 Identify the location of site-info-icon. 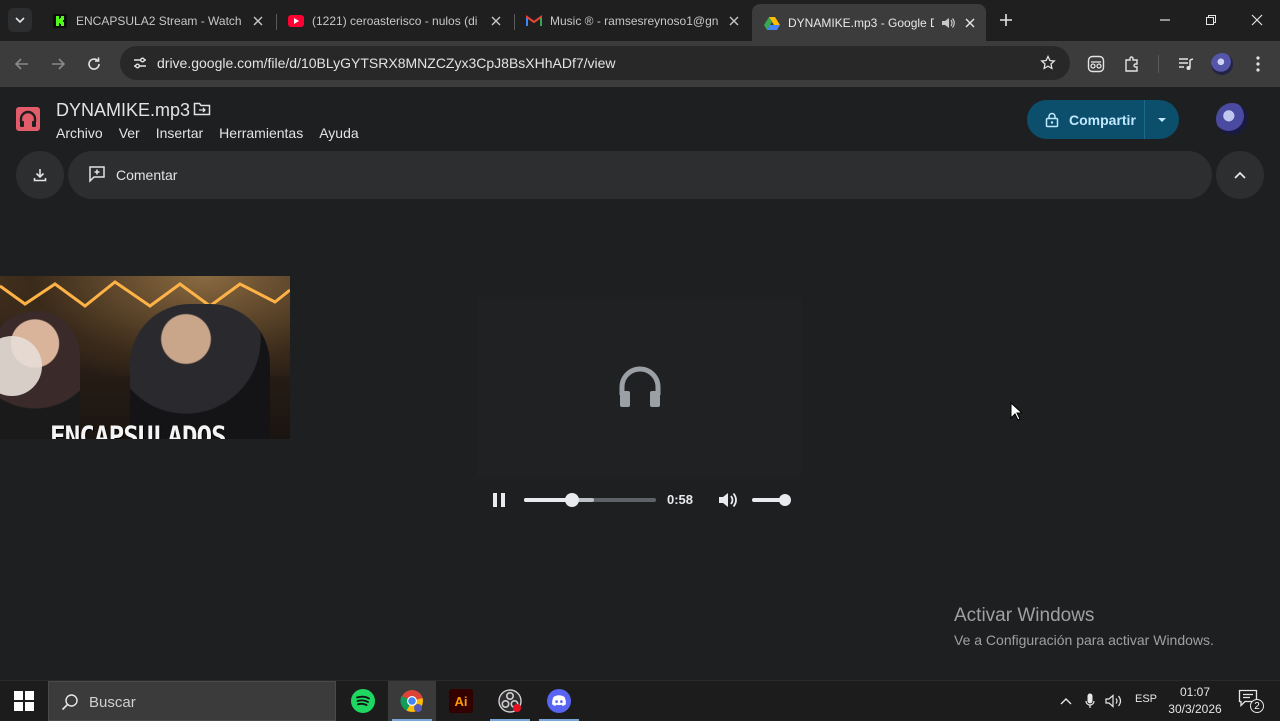
(140, 63).